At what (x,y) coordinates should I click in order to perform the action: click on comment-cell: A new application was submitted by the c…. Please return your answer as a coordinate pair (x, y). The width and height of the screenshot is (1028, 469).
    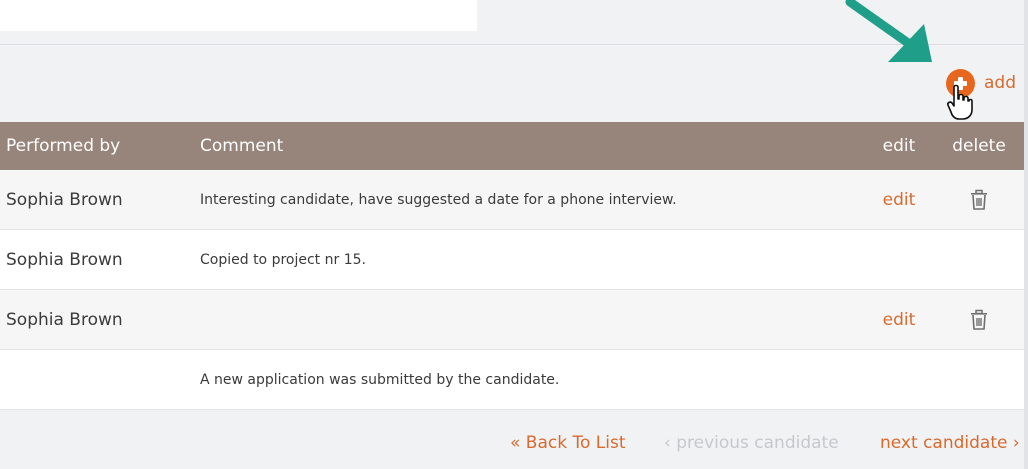
    Looking at the image, I should click on (380, 379).